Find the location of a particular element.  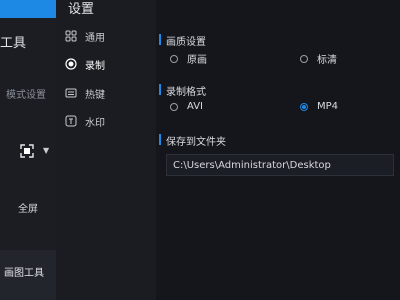

nav-item-label: 热键 is located at coordinates (95, 95).